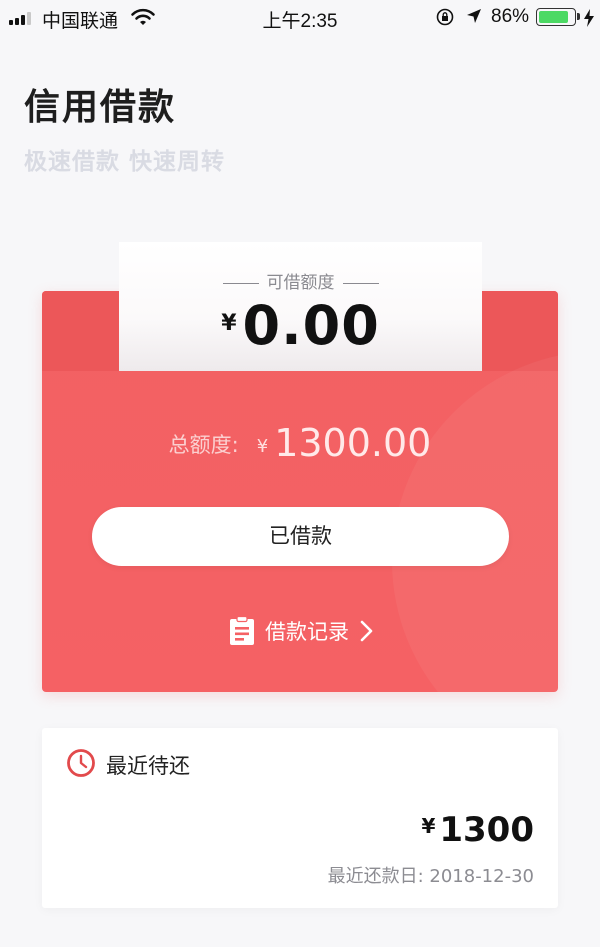 The width and height of the screenshot is (600, 947). Describe the element at coordinates (428, 826) in the screenshot. I see `due-currency: ¥` at that location.